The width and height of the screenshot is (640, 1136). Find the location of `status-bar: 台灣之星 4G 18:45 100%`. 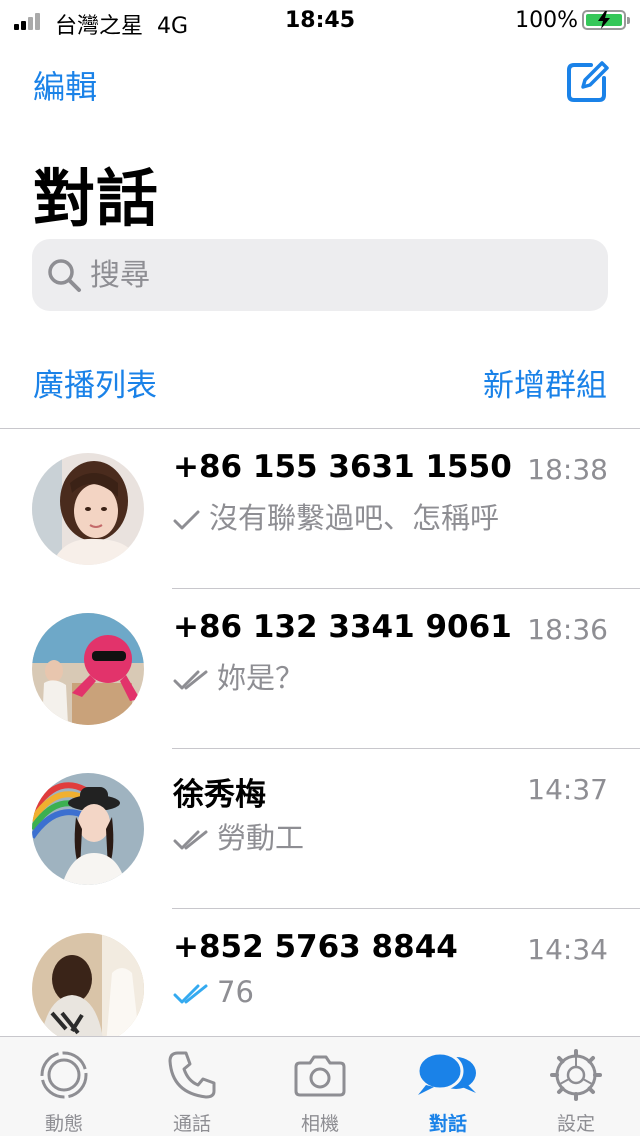

status-bar: 台灣之星 4G 18:45 100% is located at coordinates (320, 20).